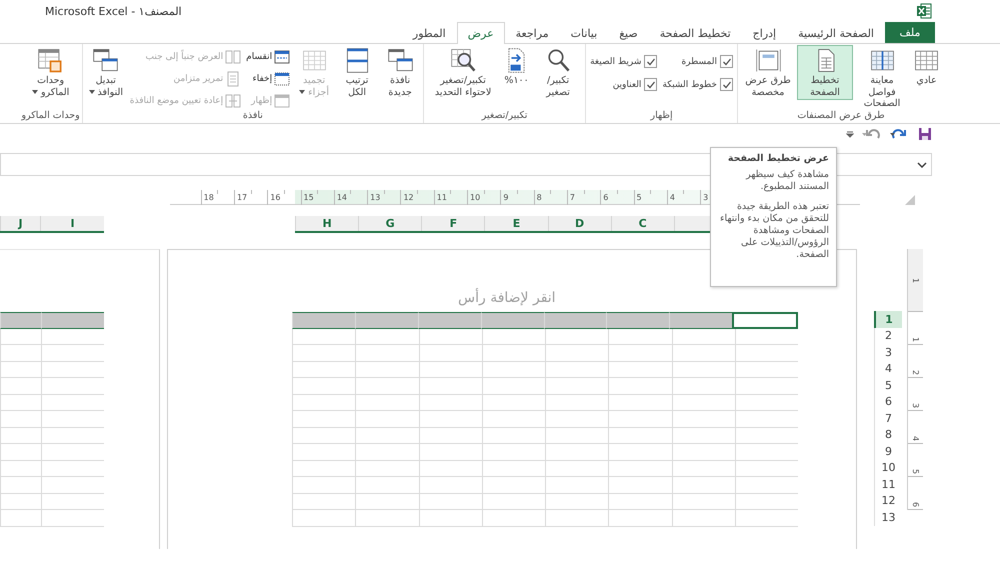 The height and width of the screenshot is (562, 1000). I want to click on ribbon-button: ترتيب الكل, so click(357, 72).